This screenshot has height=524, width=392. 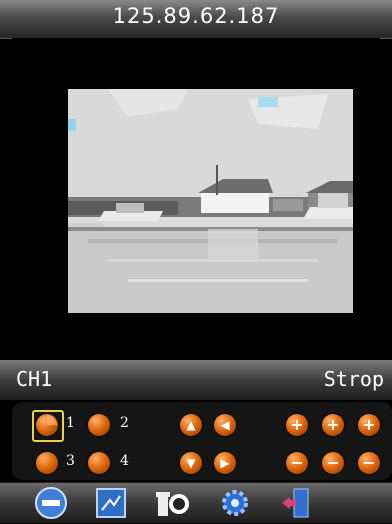 I want to click on snapshot-button, so click(x=111, y=503).